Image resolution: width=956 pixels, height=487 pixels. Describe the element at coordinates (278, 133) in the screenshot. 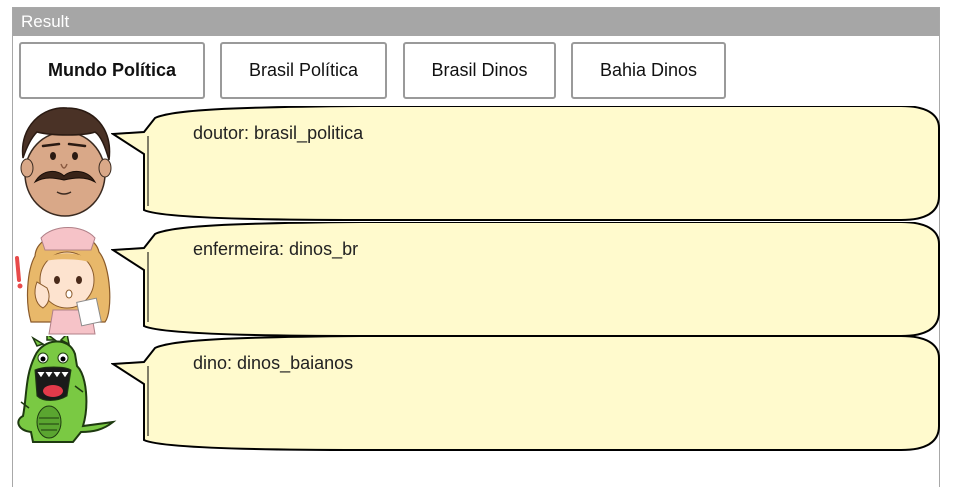

I see `message-text: doutor: brasil_politica` at that location.